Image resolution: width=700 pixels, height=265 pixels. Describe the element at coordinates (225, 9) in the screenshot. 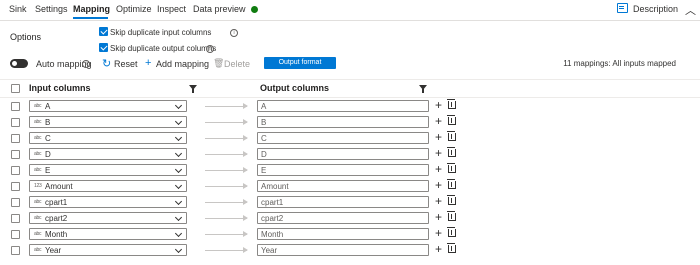

I see `tab-data-preview: Data preview` at that location.